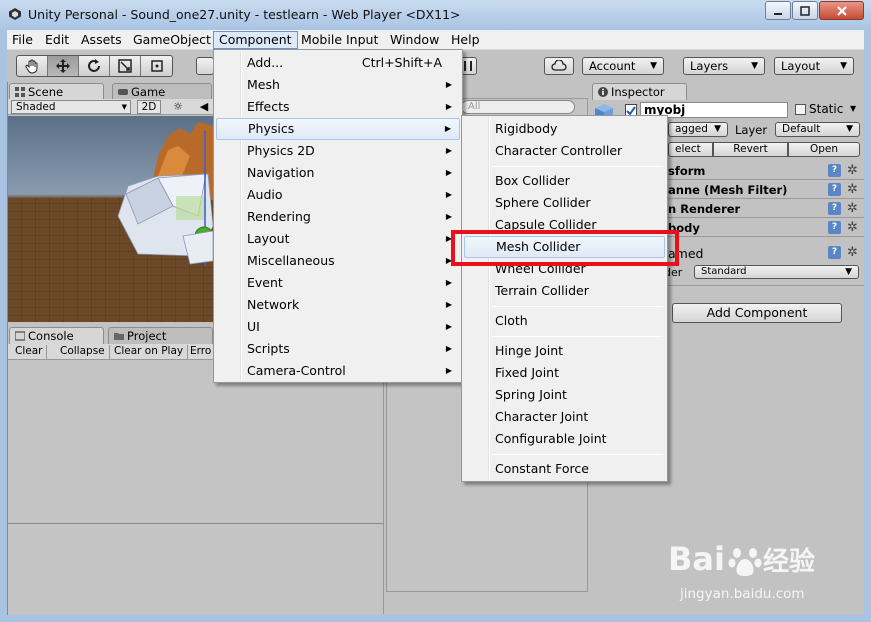 The image size is (871, 622). I want to click on menu-item-camera-control: Camera-Control ▶, so click(338, 371).